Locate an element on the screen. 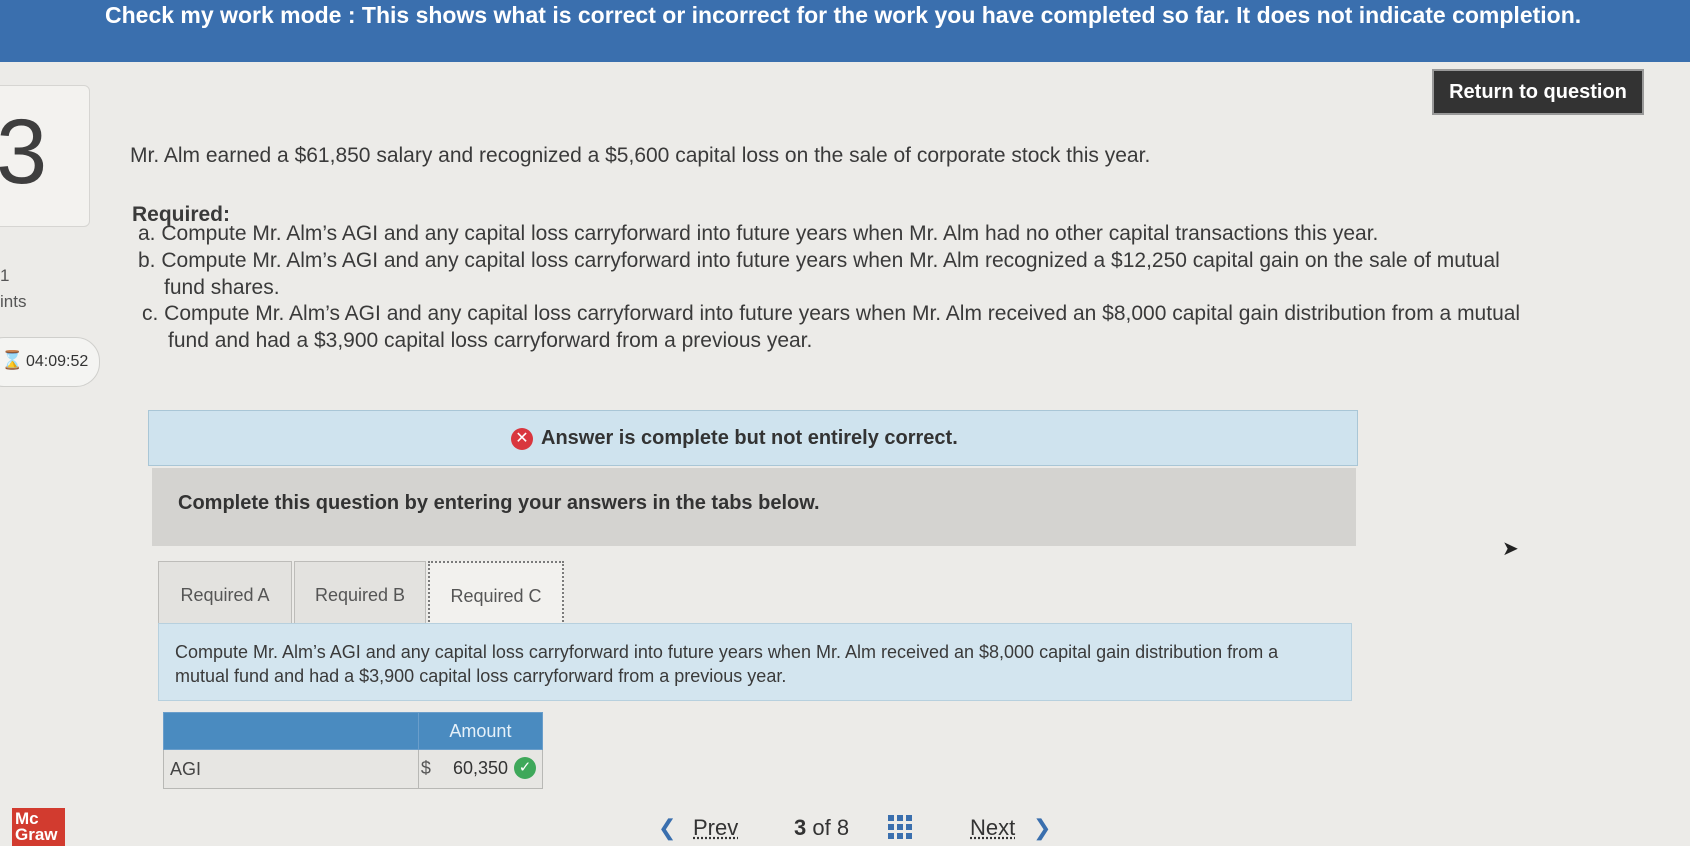 The height and width of the screenshot is (846, 1690). mcgraw-logo: Mc Graw is located at coordinates (38, 827).